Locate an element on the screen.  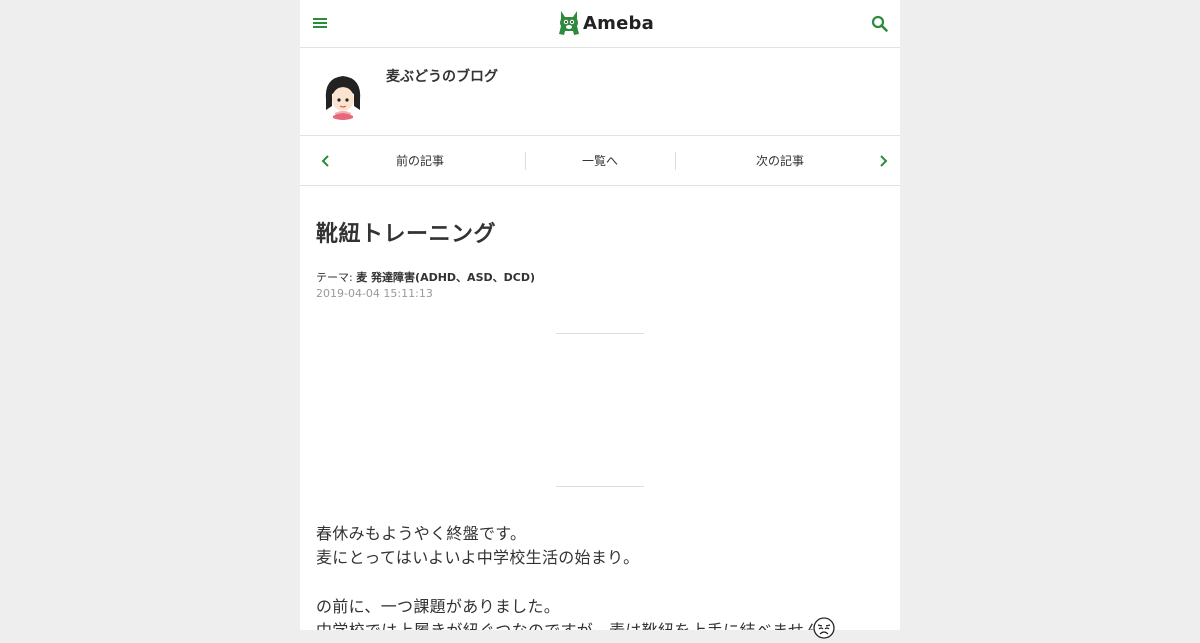
article-navigation: 前の記事 一覧へ 次の記事 is located at coordinates (600, 161).